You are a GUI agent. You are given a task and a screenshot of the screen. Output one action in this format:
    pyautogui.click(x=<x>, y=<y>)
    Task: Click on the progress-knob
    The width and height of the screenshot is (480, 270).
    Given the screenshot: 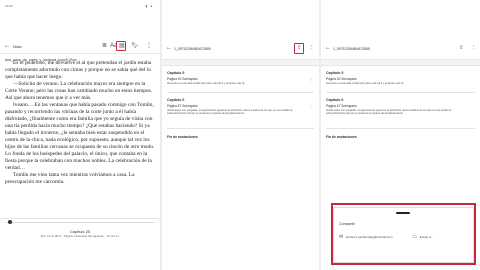 What is the action you would take?
    pyautogui.click(x=10, y=222)
    